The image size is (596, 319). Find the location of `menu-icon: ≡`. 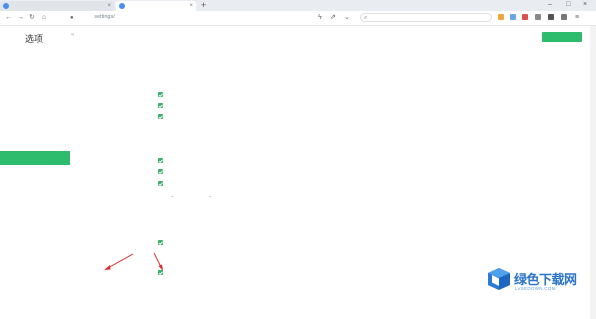

menu-icon: ≡ is located at coordinates (577, 18).